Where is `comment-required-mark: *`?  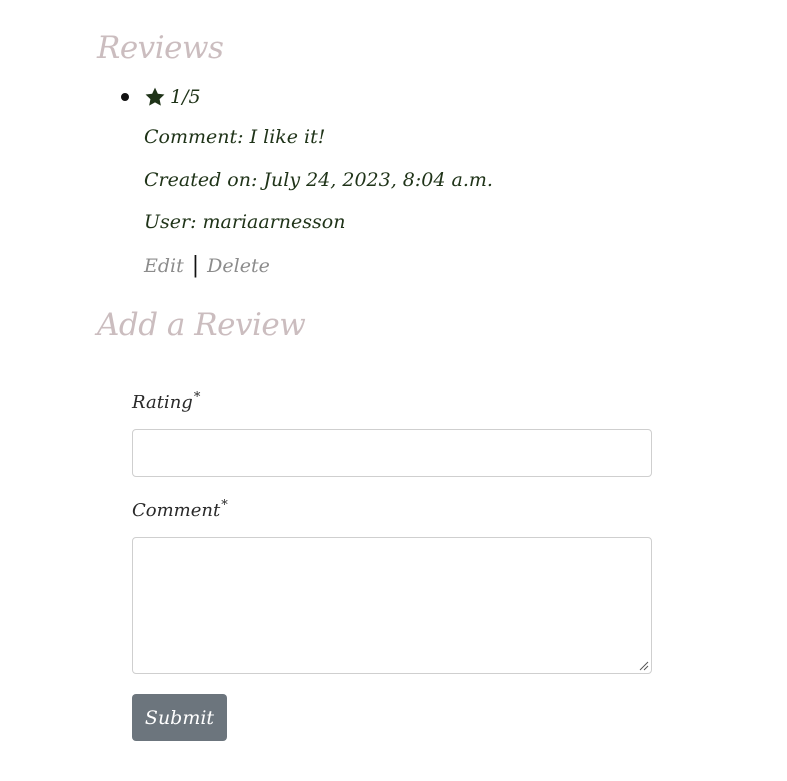 comment-required-mark: * is located at coordinates (224, 505).